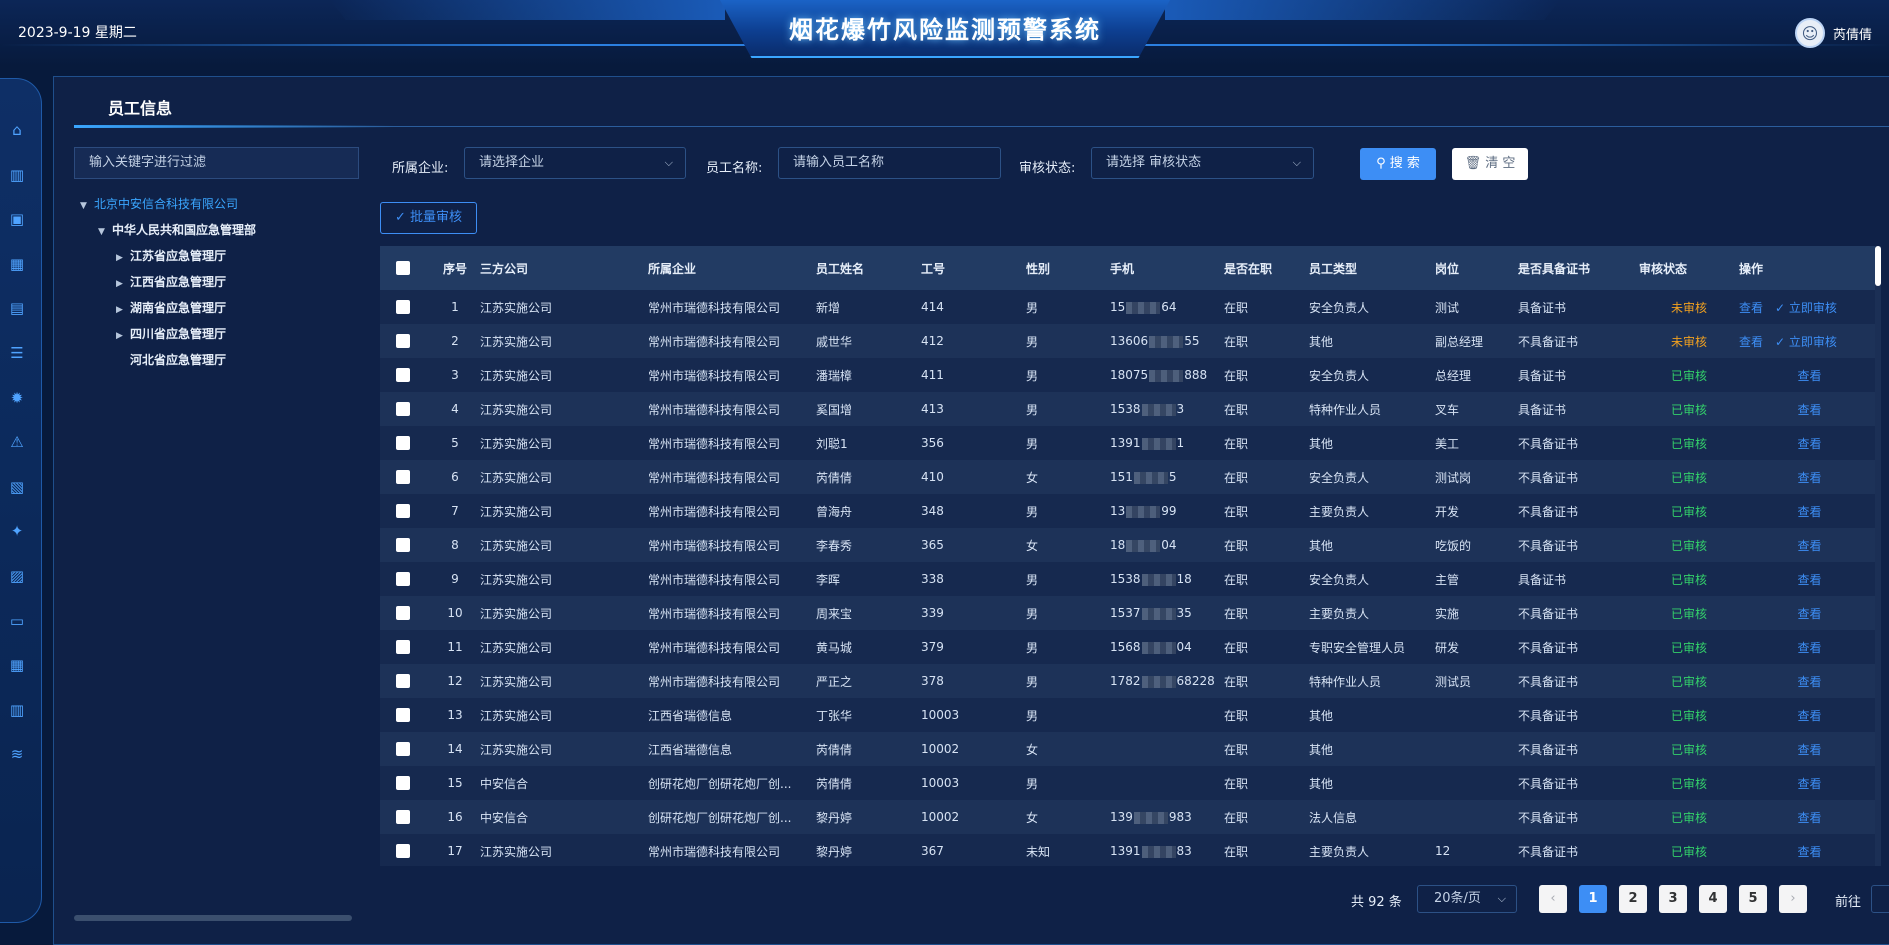 The image size is (1889, 945). Describe the element at coordinates (17, 264) in the screenshot. I see `chart-icon: ▦` at that location.